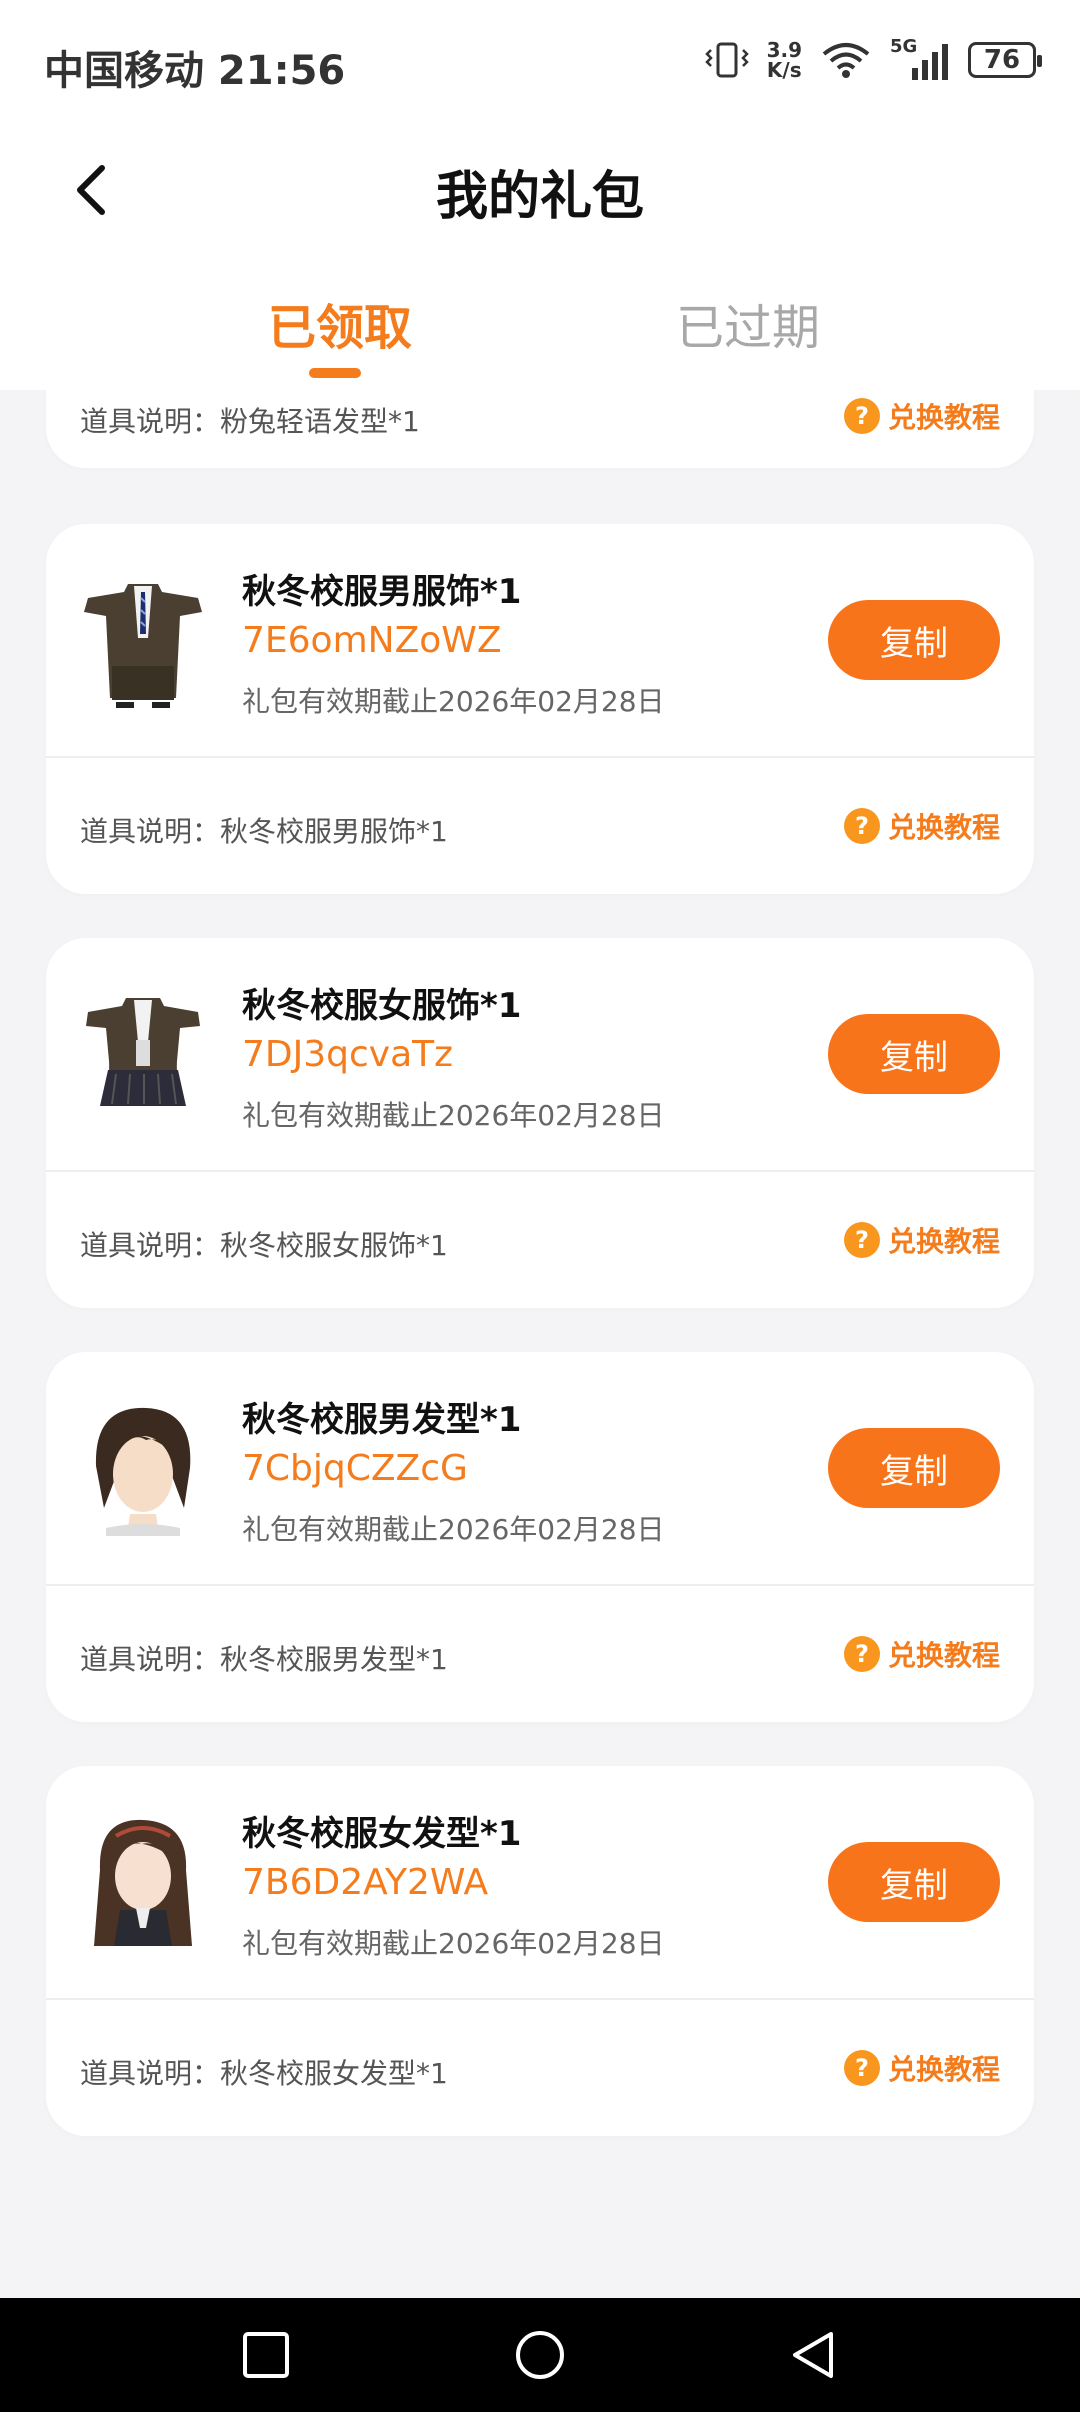  I want to click on back-nav-icon, so click(814, 2355).